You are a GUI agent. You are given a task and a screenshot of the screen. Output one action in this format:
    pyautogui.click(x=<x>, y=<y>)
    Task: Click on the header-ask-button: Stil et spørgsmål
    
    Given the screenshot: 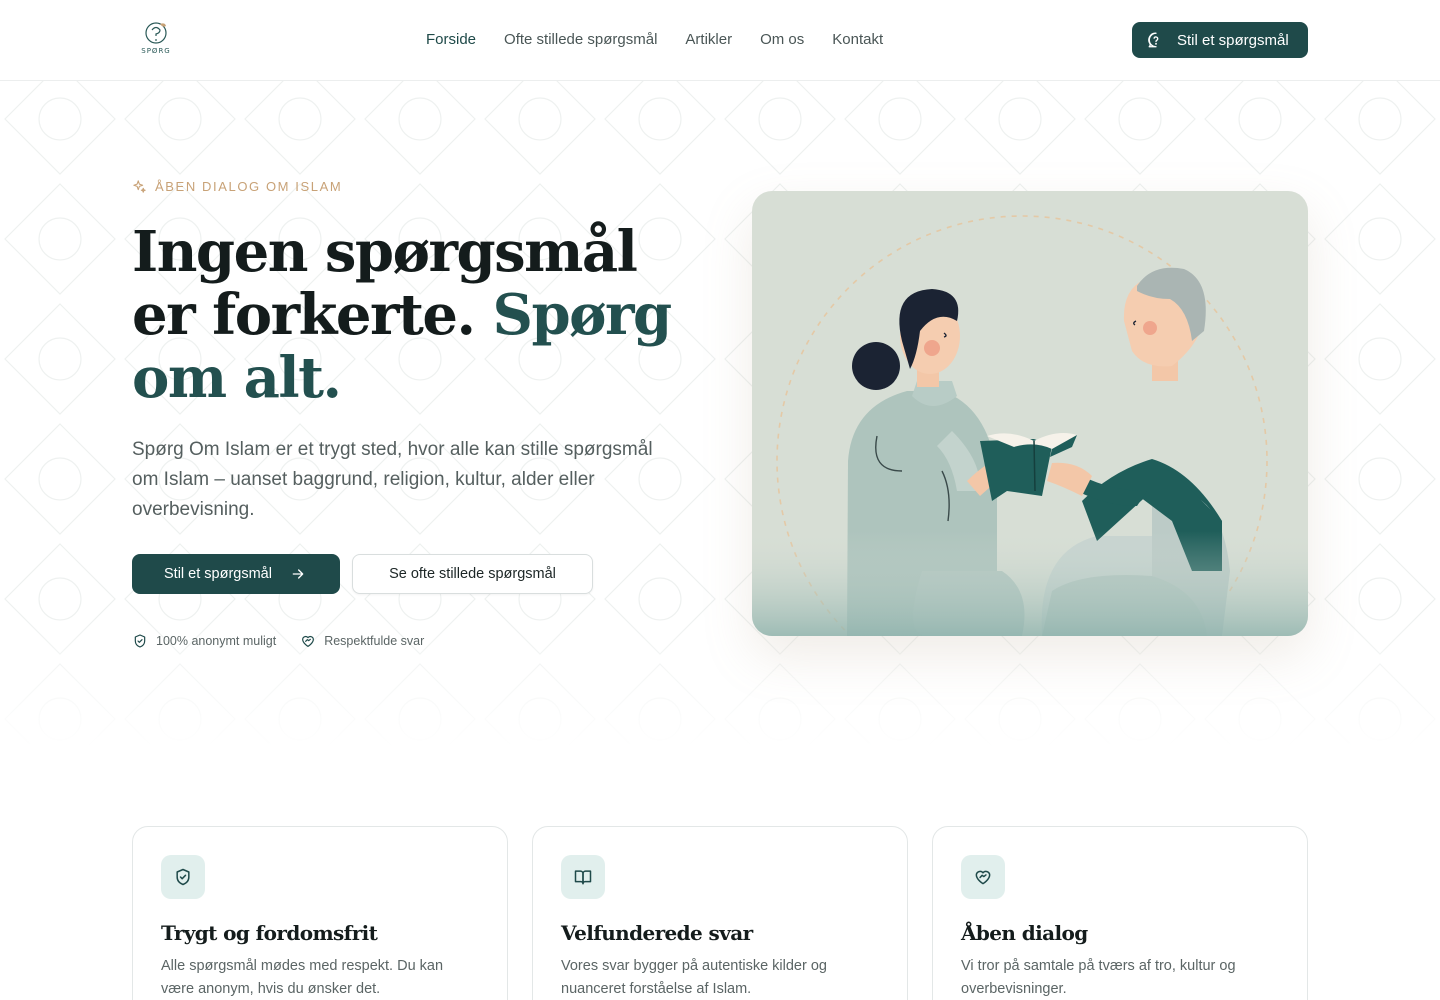 What is the action you would take?
    pyautogui.click(x=1220, y=40)
    